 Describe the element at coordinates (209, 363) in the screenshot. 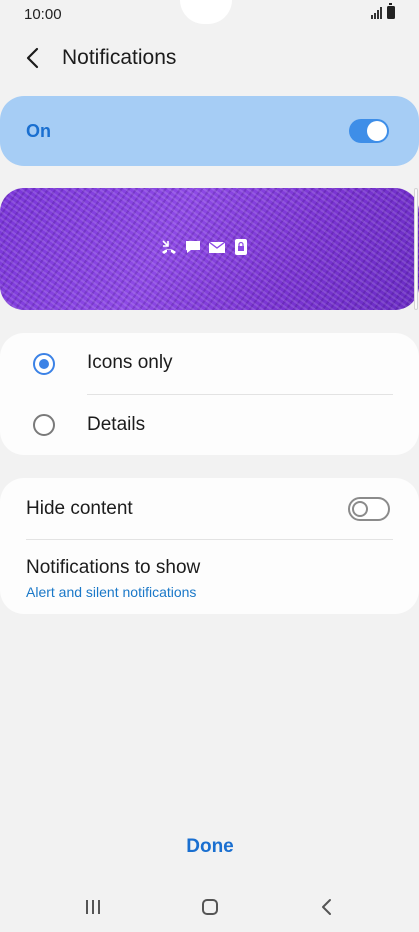

I see `option-icons-only: Icons only` at that location.